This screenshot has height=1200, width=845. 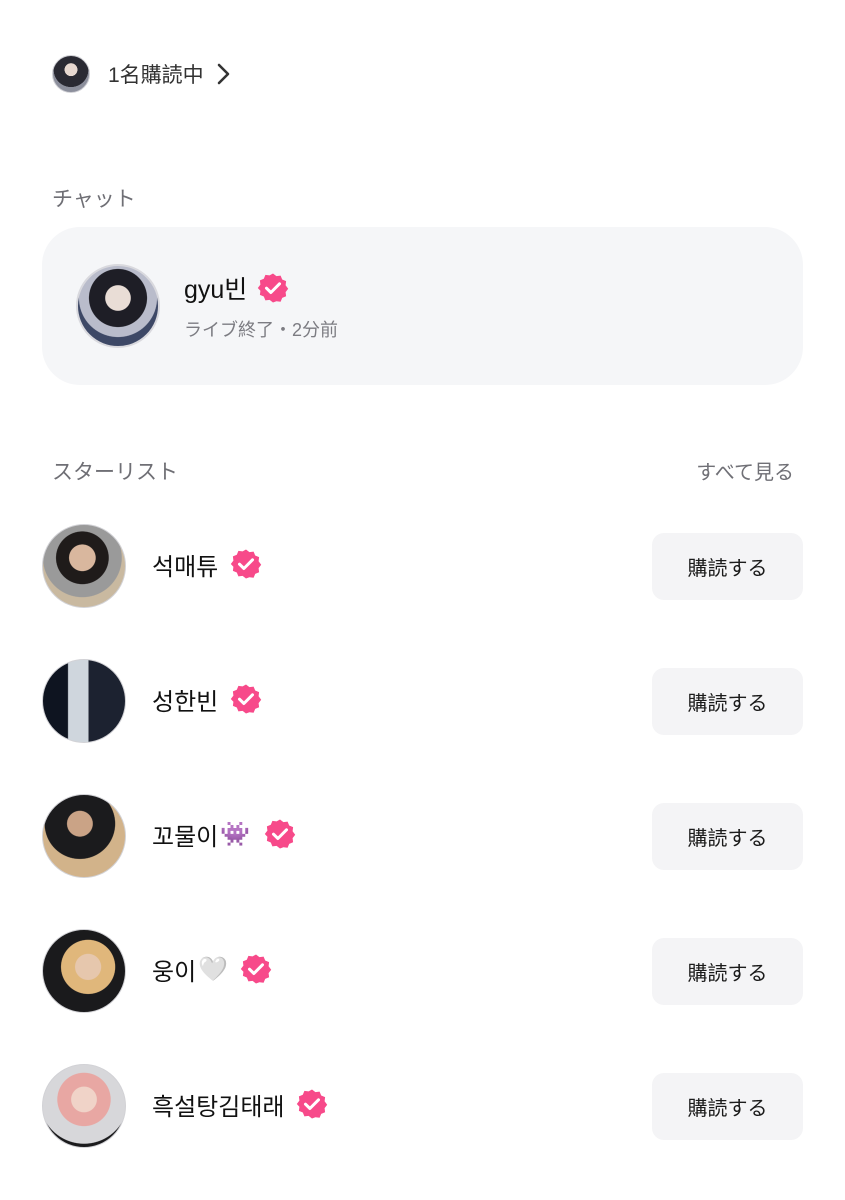 What do you see at coordinates (422, 1106) in the screenshot?
I see `star-list-item: 흑설탕김태래 購読する` at bounding box center [422, 1106].